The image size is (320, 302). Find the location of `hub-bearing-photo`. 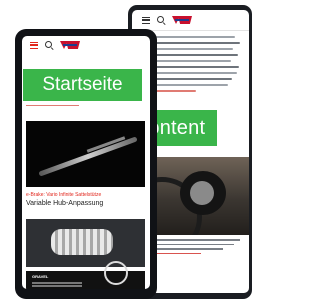

hub-bearing-photo is located at coordinates (85, 243).